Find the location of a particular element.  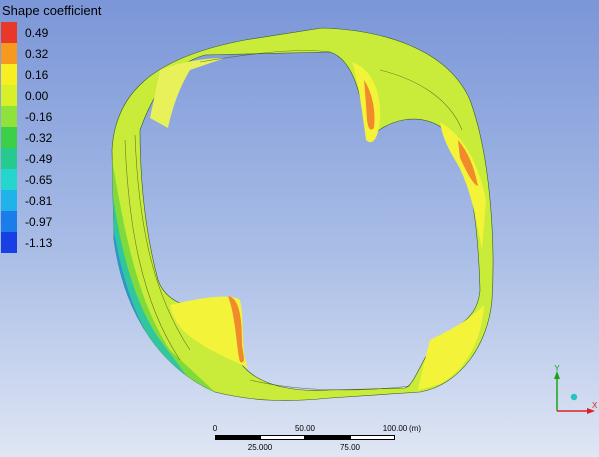

scale-label-top: 100.00 is located at coordinates (395, 428).